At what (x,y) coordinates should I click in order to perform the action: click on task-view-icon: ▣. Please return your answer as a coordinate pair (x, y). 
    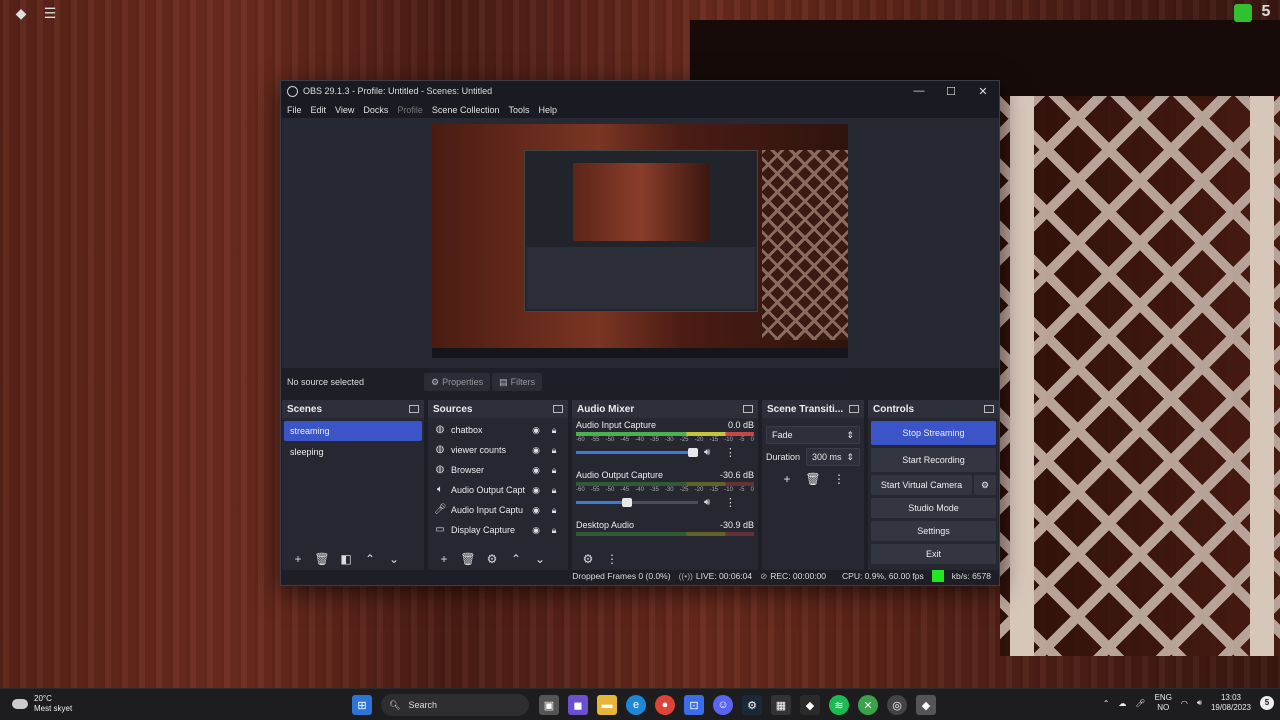
    Looking at the image, I should click on (549, 705).